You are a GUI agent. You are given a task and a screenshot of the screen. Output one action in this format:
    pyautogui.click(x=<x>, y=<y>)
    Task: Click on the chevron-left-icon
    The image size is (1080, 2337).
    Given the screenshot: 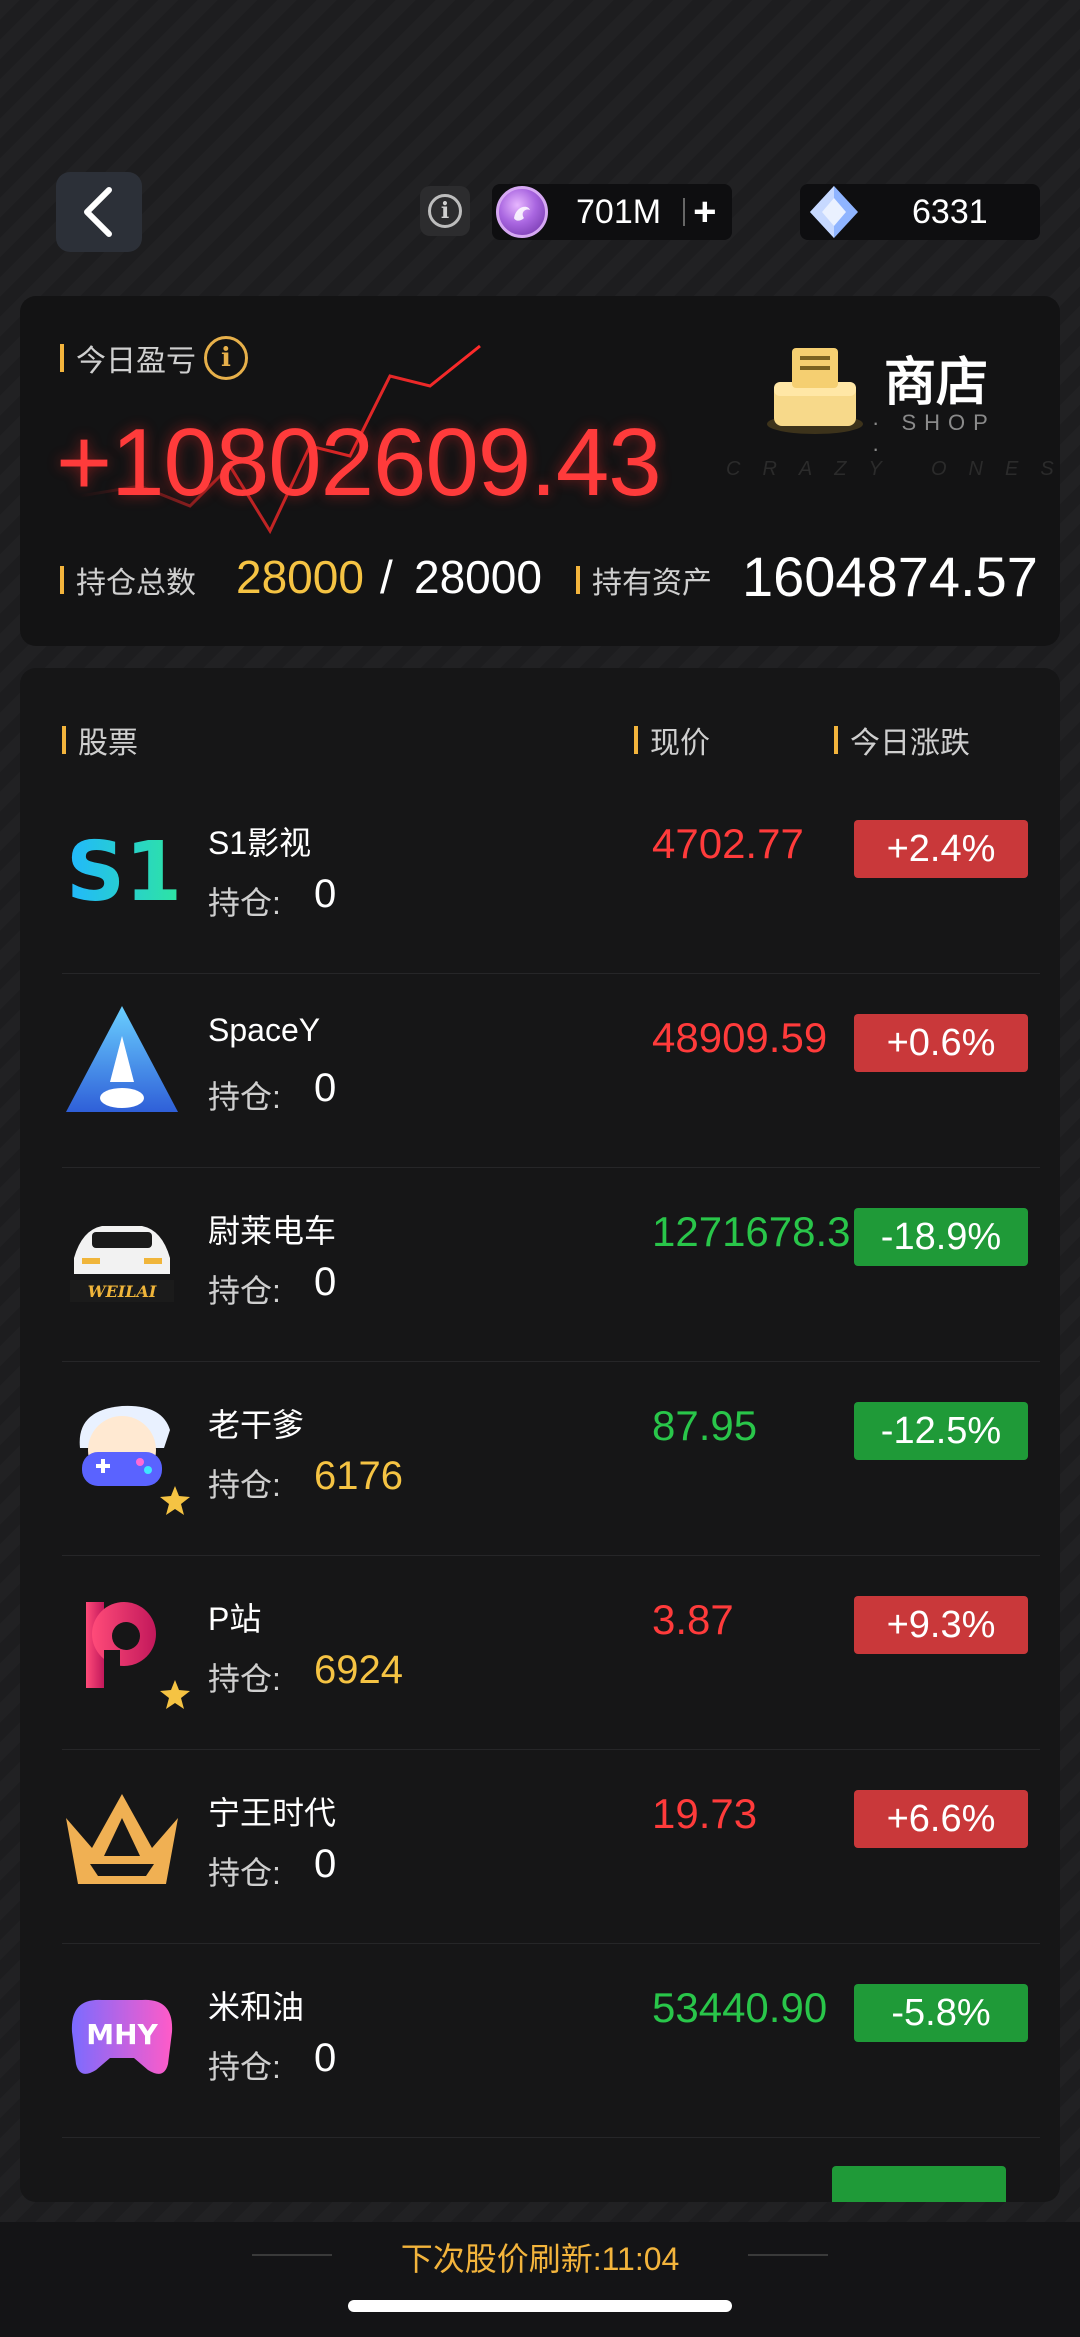 What is the action you would take?
    pyautogui.click(x=98, y=212)
    